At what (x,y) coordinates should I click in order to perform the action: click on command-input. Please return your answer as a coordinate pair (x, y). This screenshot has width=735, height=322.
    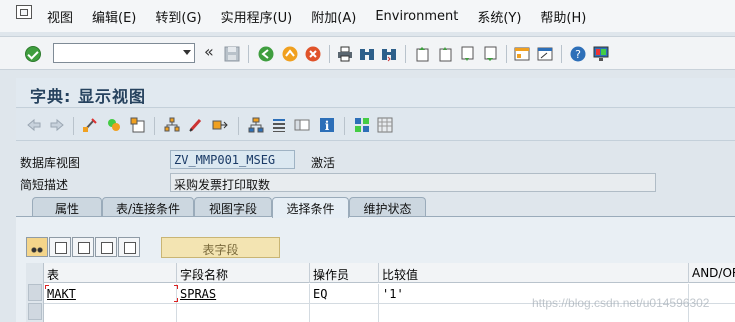
    Looking at the image, I should click on (114, 53).